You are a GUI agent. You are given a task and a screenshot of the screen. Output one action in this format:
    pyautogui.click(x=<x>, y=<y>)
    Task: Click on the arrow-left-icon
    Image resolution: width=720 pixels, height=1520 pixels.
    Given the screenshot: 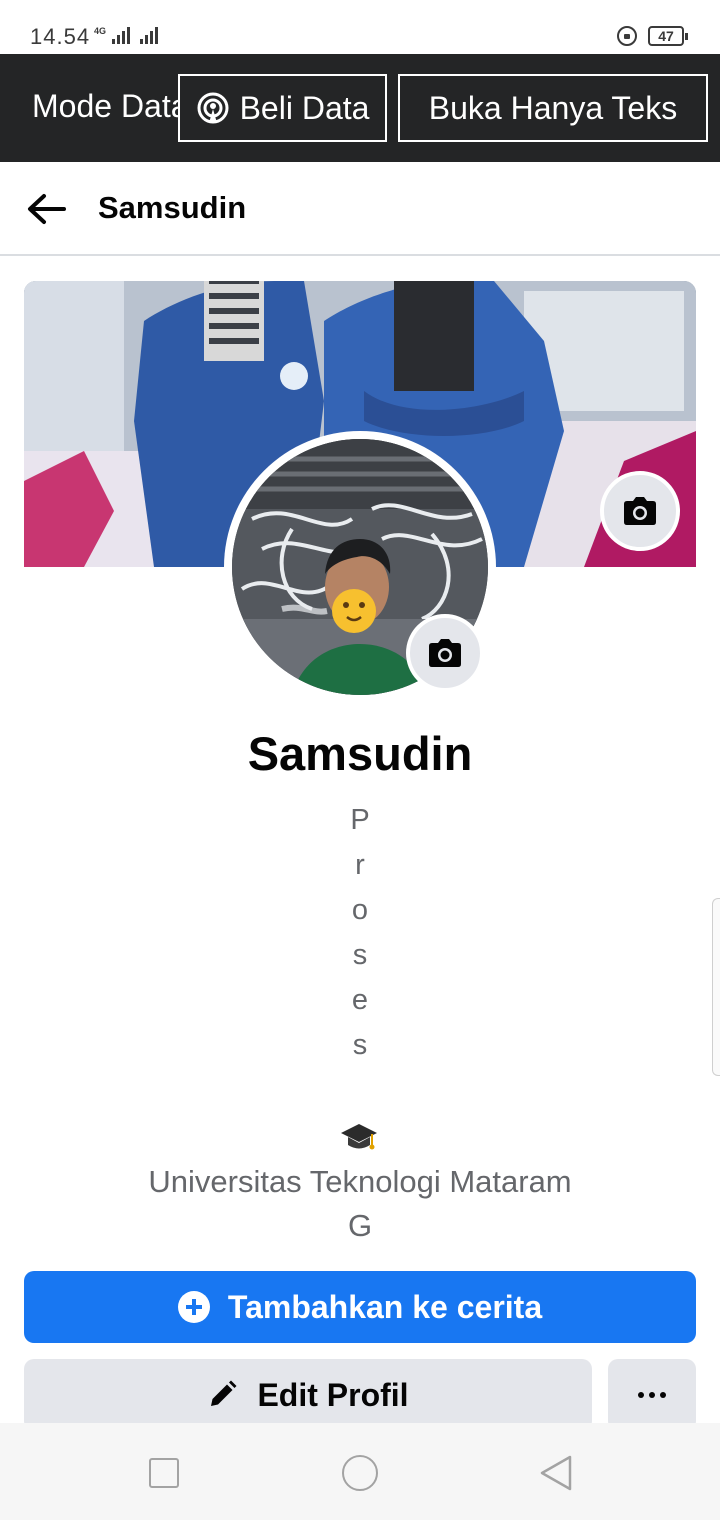 What is the action you would take?
    pyautogui.click(x=47, y=209)
    